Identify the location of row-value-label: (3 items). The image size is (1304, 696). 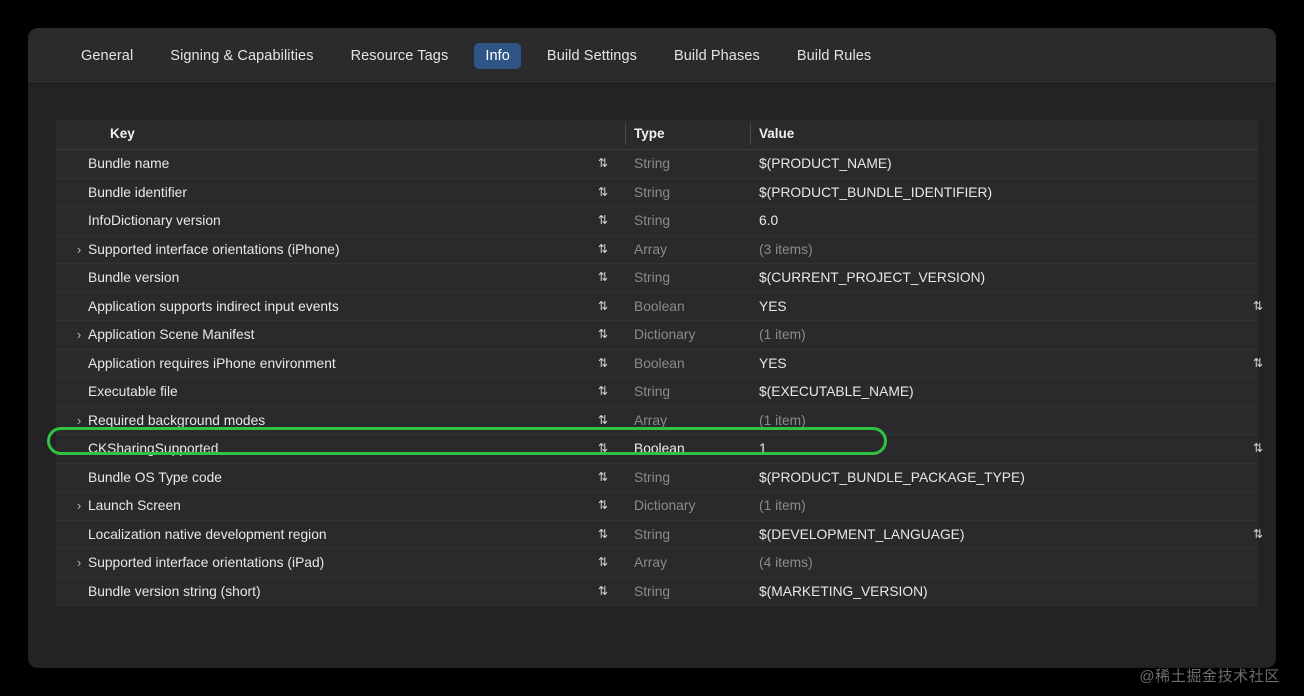
(786, 250).